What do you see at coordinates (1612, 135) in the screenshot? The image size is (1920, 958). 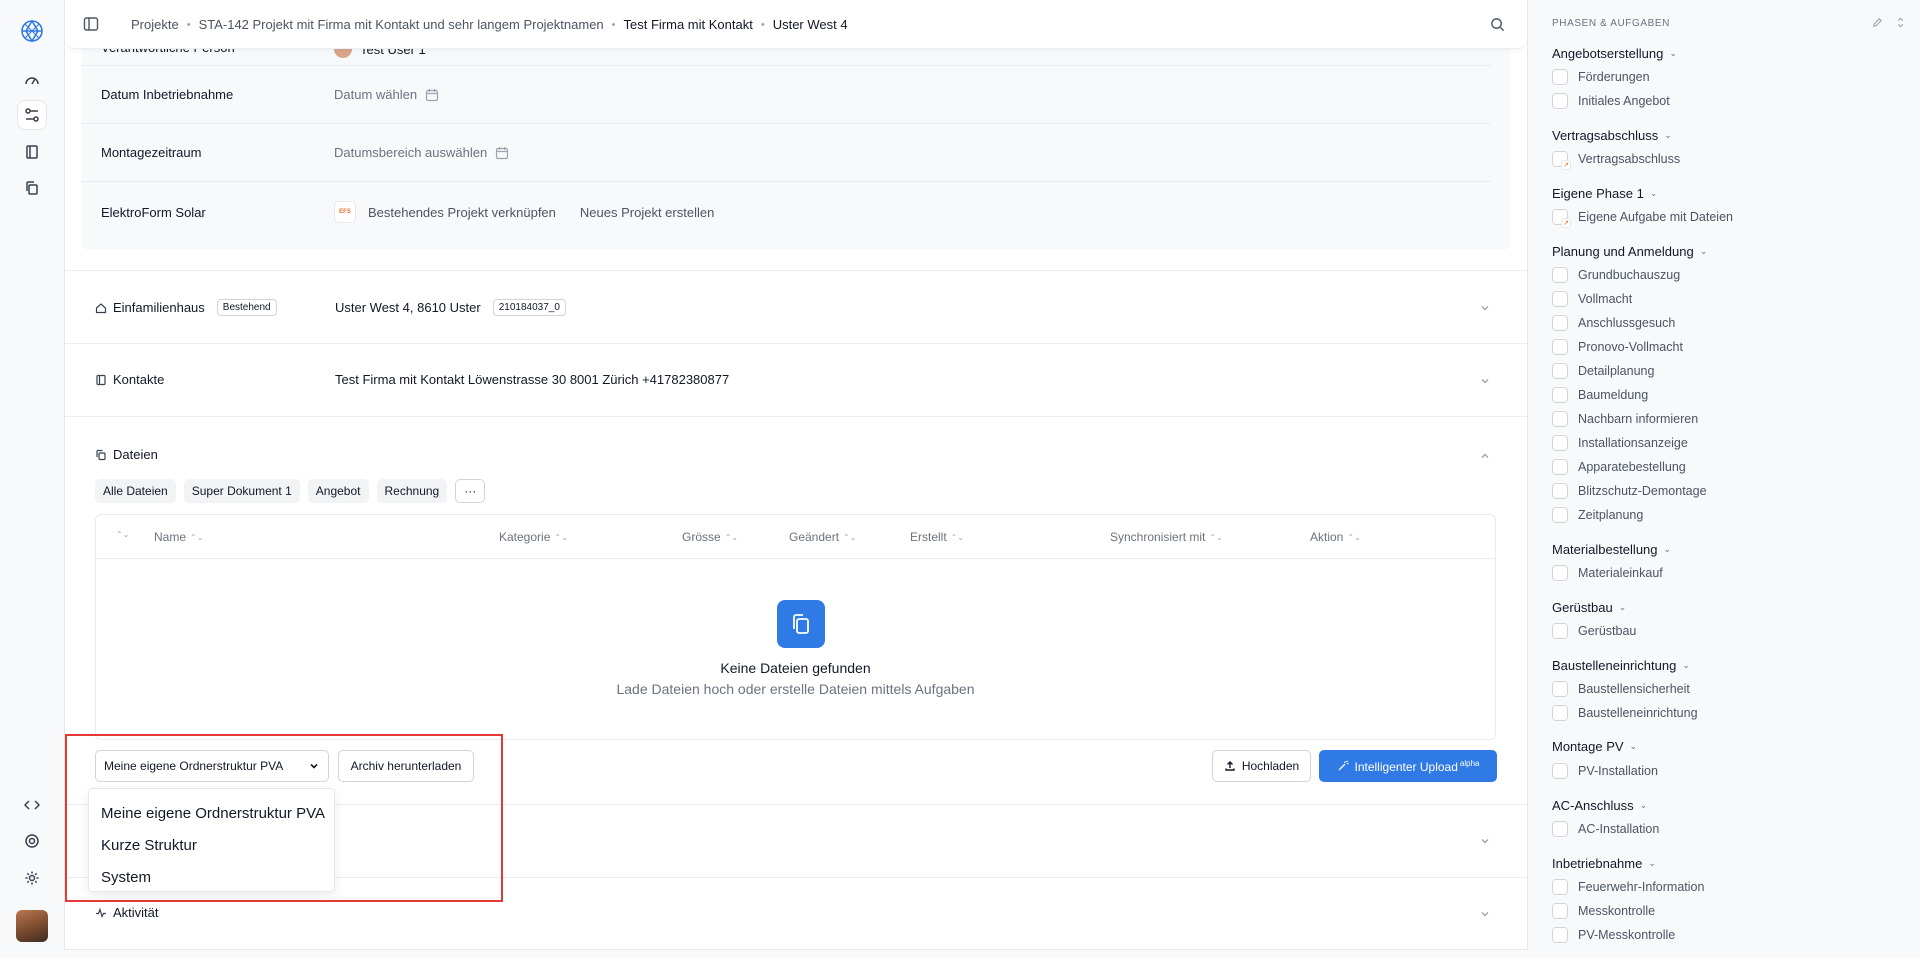 I see `phase-header: Vertragsabschluss ⌄` at bounding box center [1612, 135].